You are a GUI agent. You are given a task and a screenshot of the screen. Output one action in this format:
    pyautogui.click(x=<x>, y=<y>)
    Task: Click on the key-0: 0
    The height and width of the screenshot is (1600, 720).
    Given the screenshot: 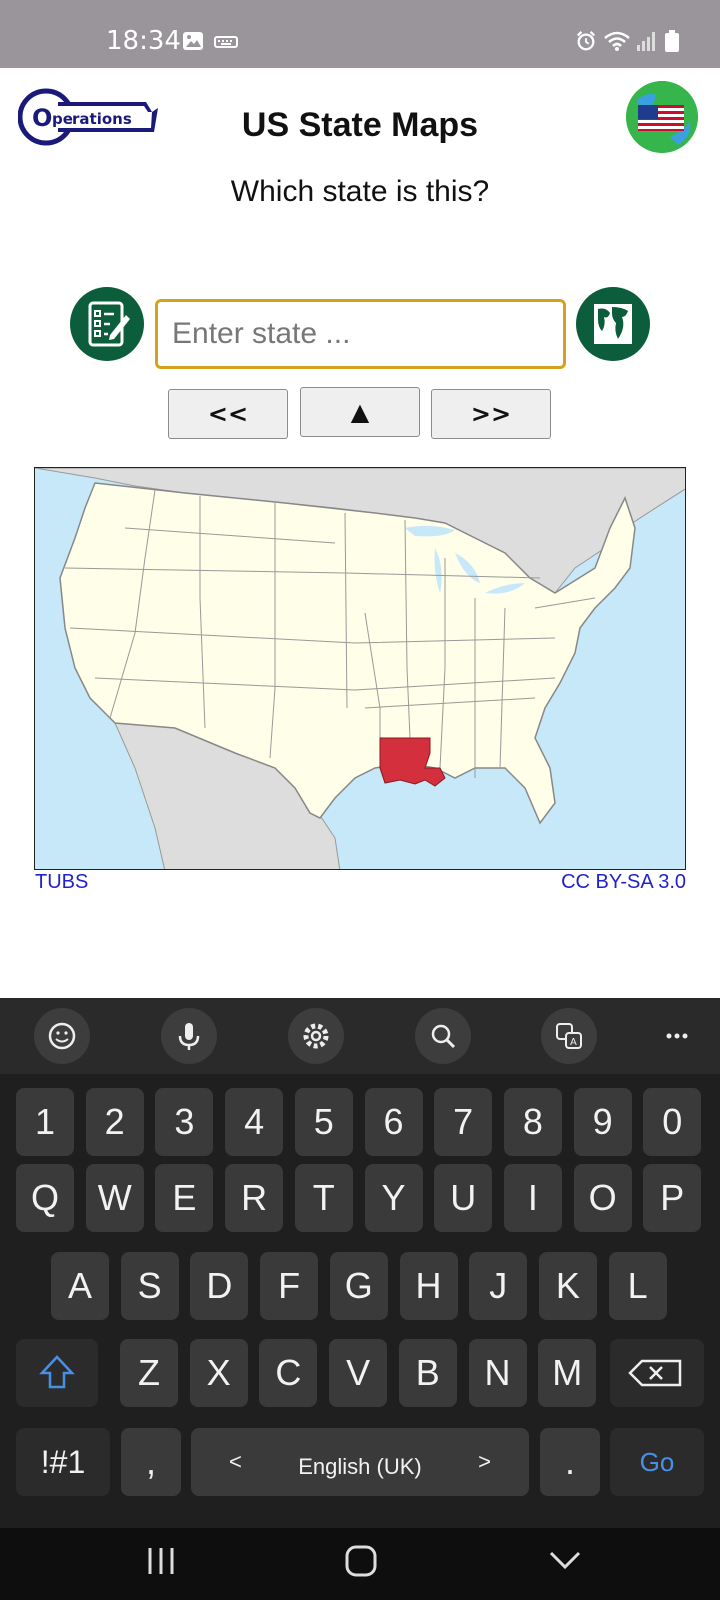 What is the action you would take?
    pyautogui.click(x=672, y=1122)
    